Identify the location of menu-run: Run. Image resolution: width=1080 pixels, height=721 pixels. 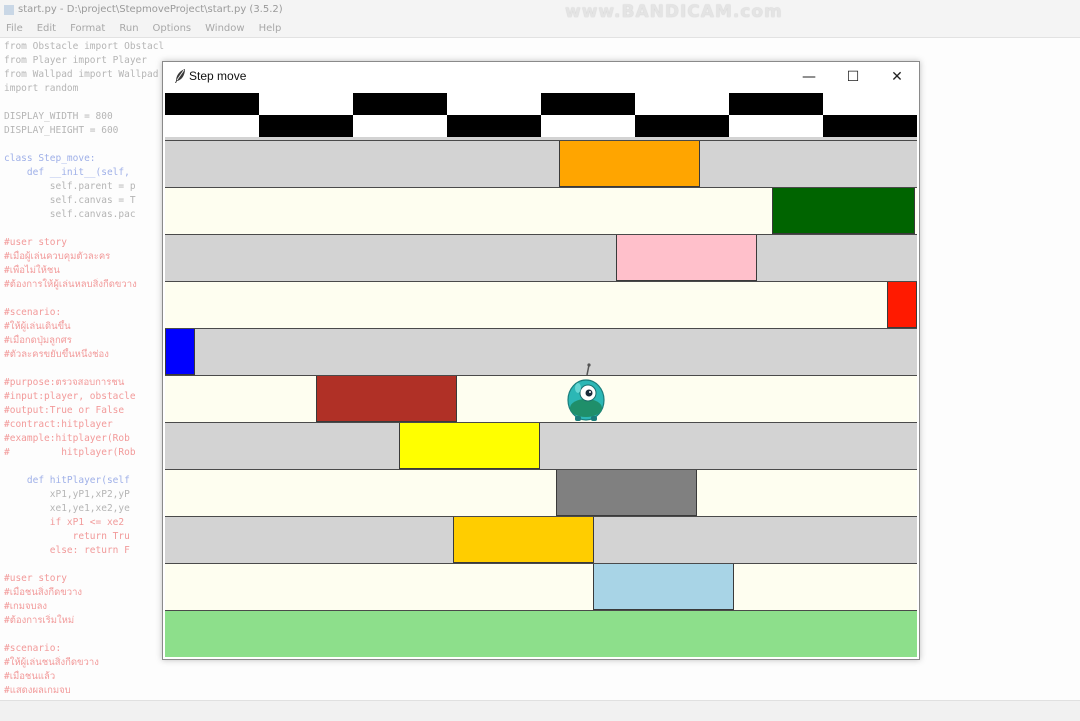
(128, 28).